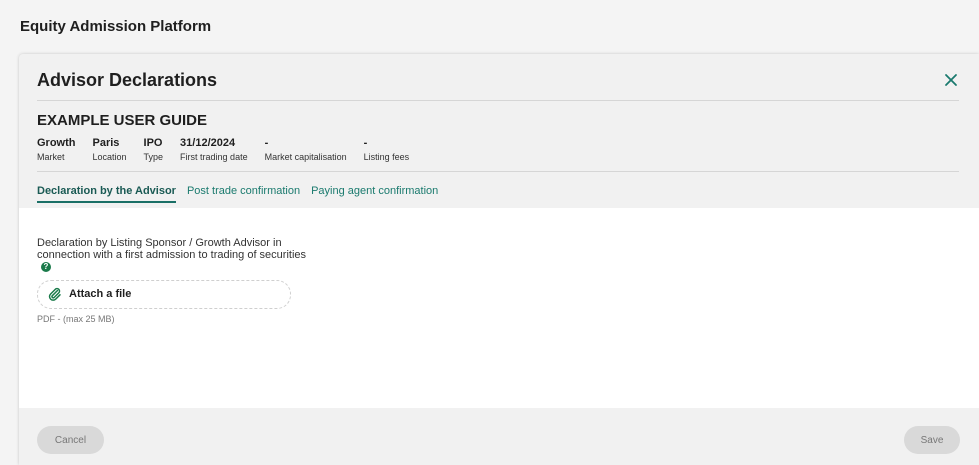  Describe the element at coordinates (106, 194) in the screenshot. I see `tab-declaration-by-advisor: Declaration by the Advisor` at that location.